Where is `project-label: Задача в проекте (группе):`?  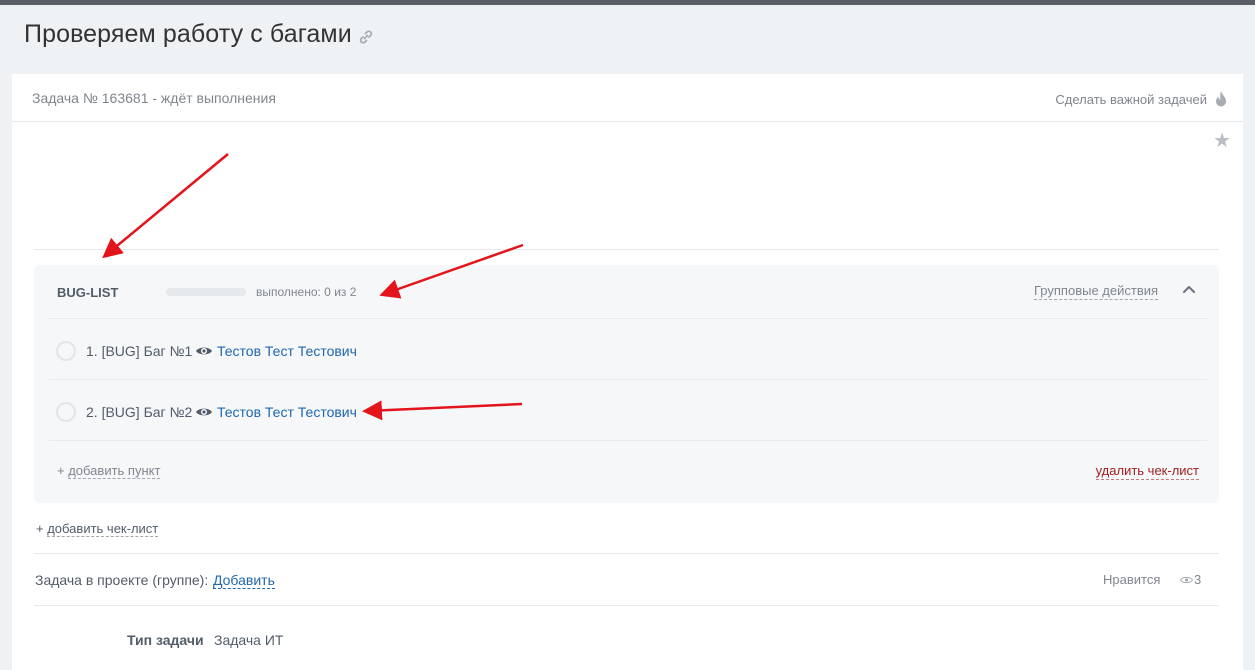
project-label: Задача в проекте (группе): is located at coordinates (122, 580).